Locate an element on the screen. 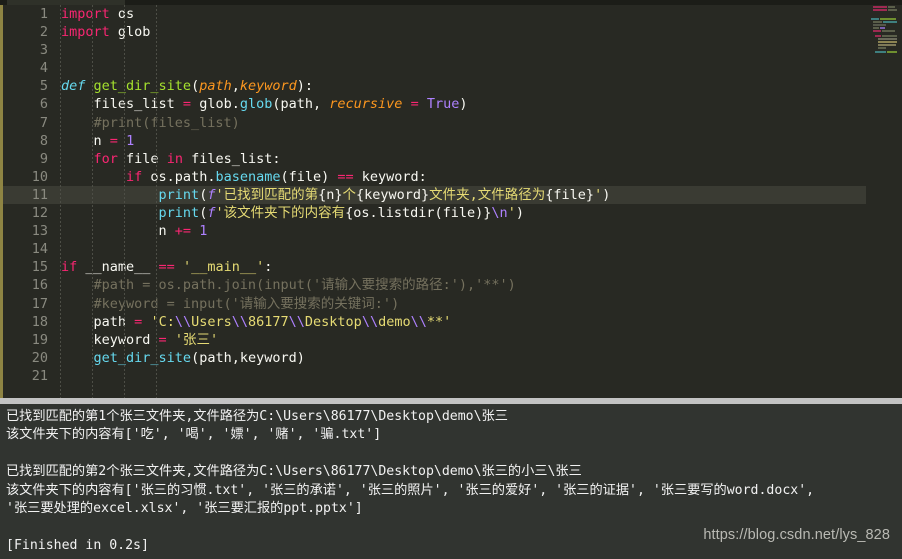 The width and height of the screenshot is (902, 559). code-line: 17 #keyword = input('请输入要搜索的关键词:') is located at coordinates (451, 304).